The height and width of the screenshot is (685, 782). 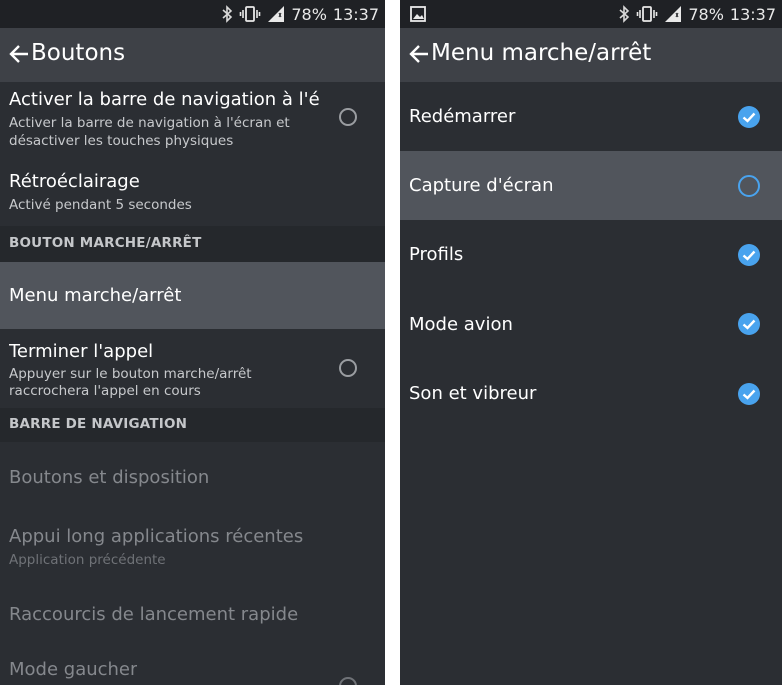 I want to click on option-label: Redémarrer, so click(x=462, y=116).